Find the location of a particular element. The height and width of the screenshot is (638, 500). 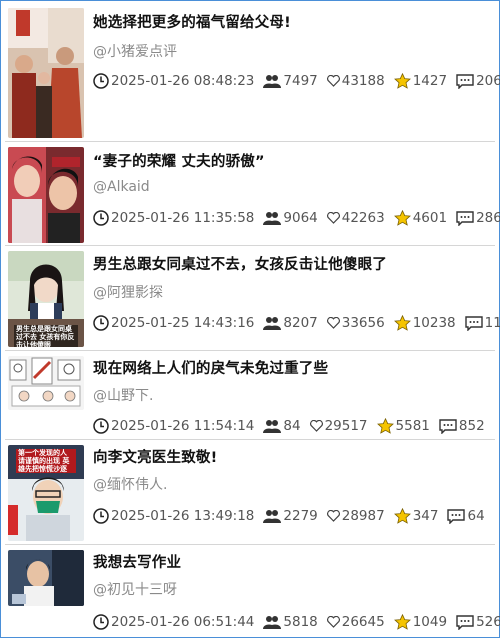

video-stats: 2025-01-26 08:48:23 7497 43188 1427 2069 is located at coordinates (296, 81).